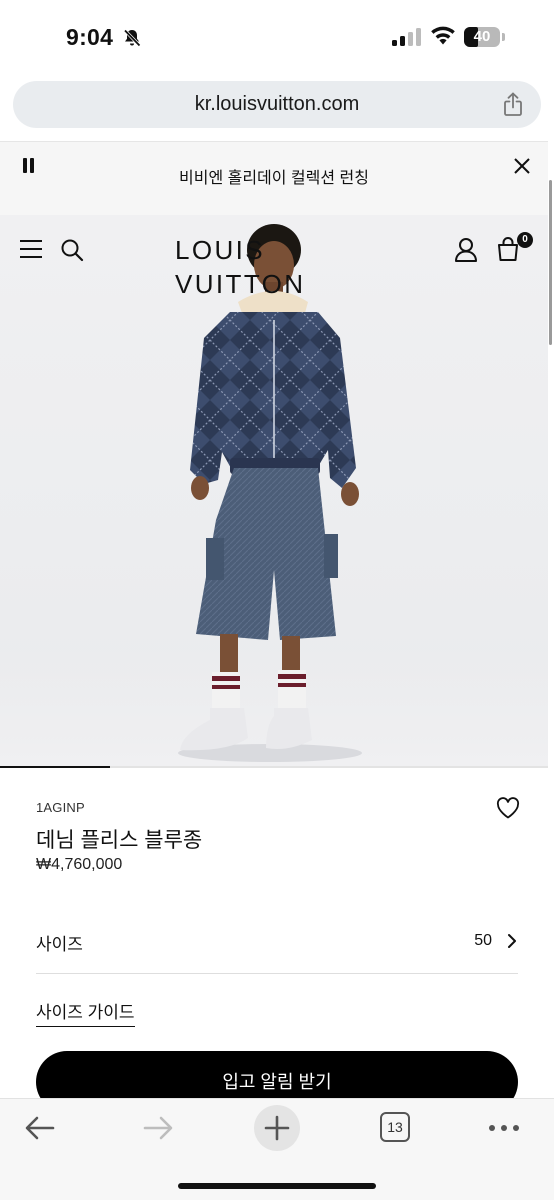  I want to click on product-sku: 1AGINP, so click(60, 807).